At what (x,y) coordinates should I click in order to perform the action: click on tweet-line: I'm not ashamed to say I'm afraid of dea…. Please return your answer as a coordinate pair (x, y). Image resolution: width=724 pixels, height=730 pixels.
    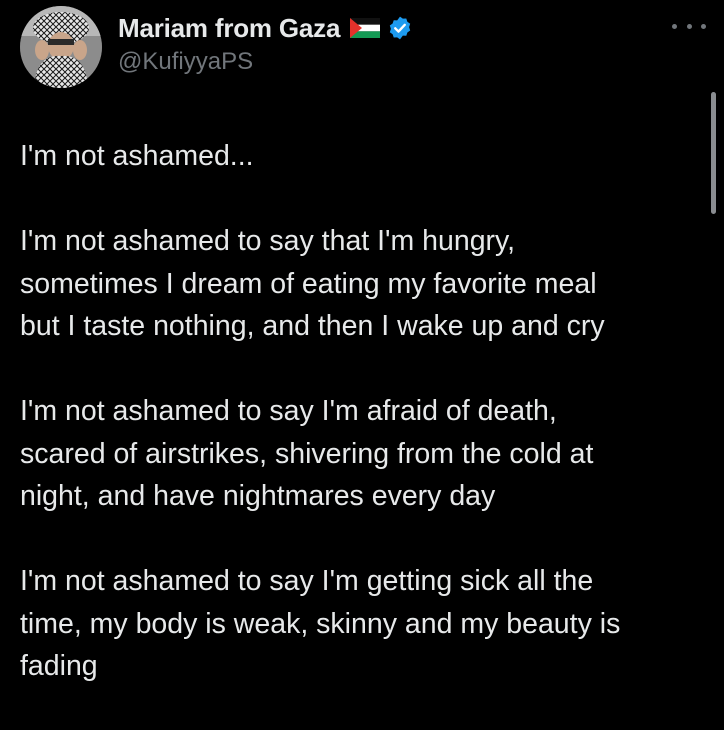
    Looking at the image, I should click on (288, 411).